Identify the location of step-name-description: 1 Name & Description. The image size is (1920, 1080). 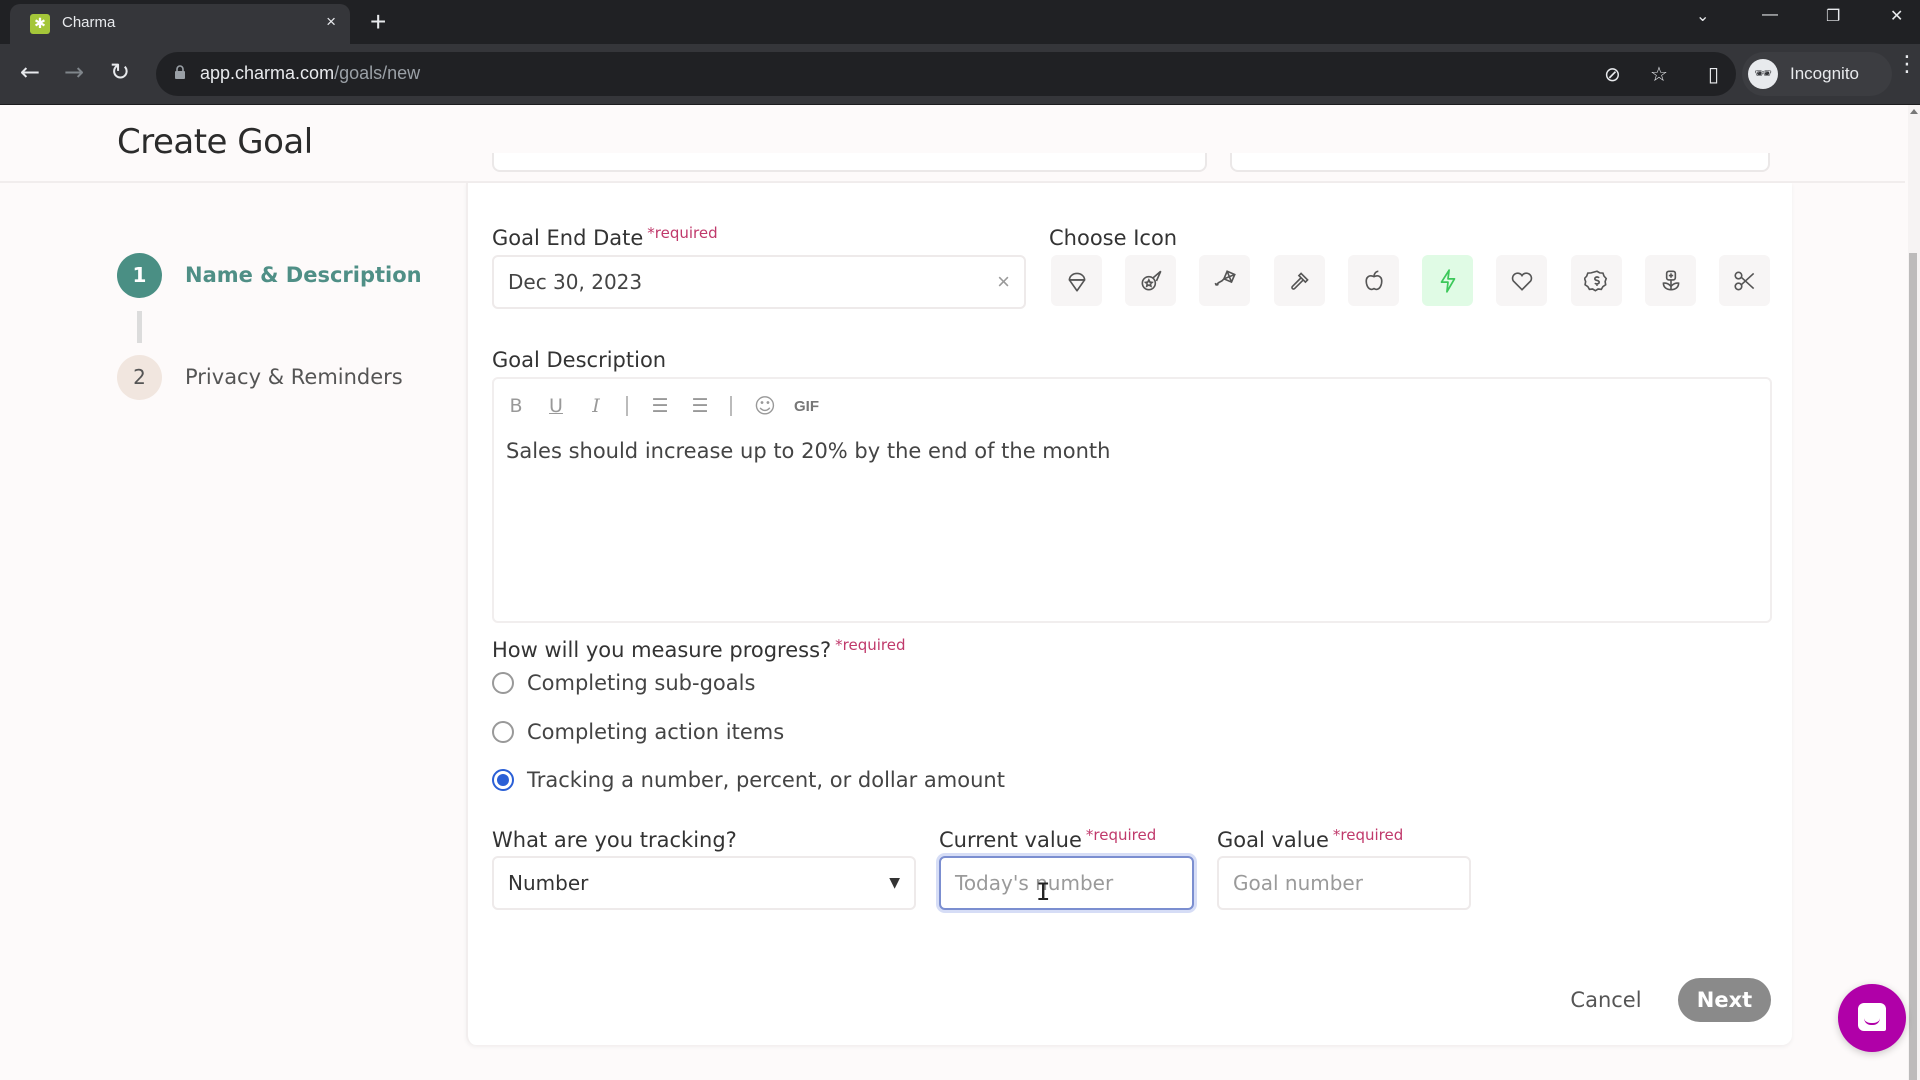
(307, 276).